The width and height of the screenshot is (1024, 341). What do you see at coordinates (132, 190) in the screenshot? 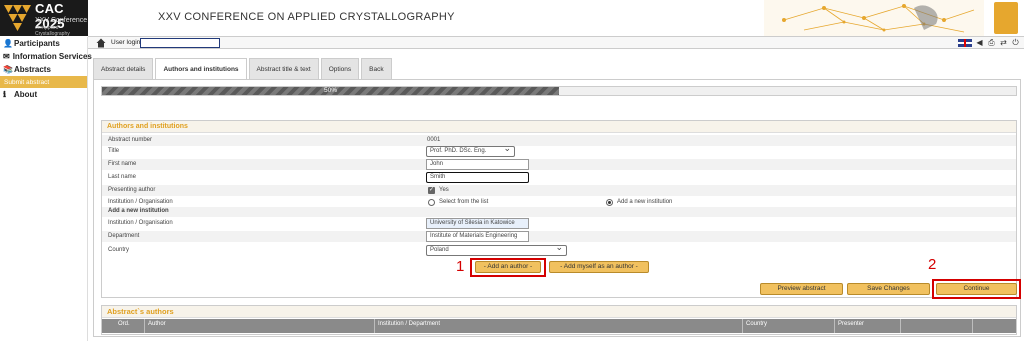
I see `presenting-author-label: Presenting author` at bounding box center [132, 190].